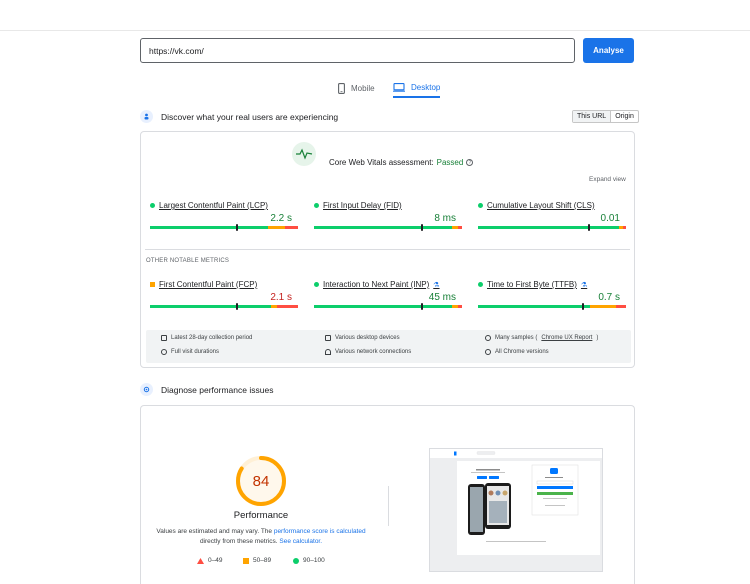  I want to click on mobile-phone-icon, so click(341, 88).